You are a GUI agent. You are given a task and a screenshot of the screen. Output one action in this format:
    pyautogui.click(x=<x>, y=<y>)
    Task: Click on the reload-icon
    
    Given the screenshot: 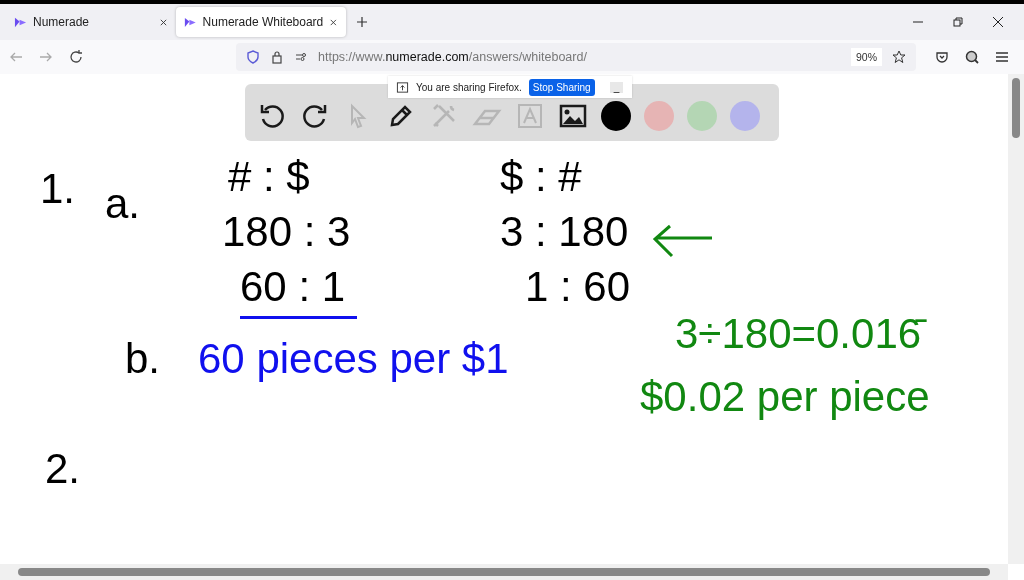 What is the action you would take?
    pyautogui.click(x=76, y=57)
    